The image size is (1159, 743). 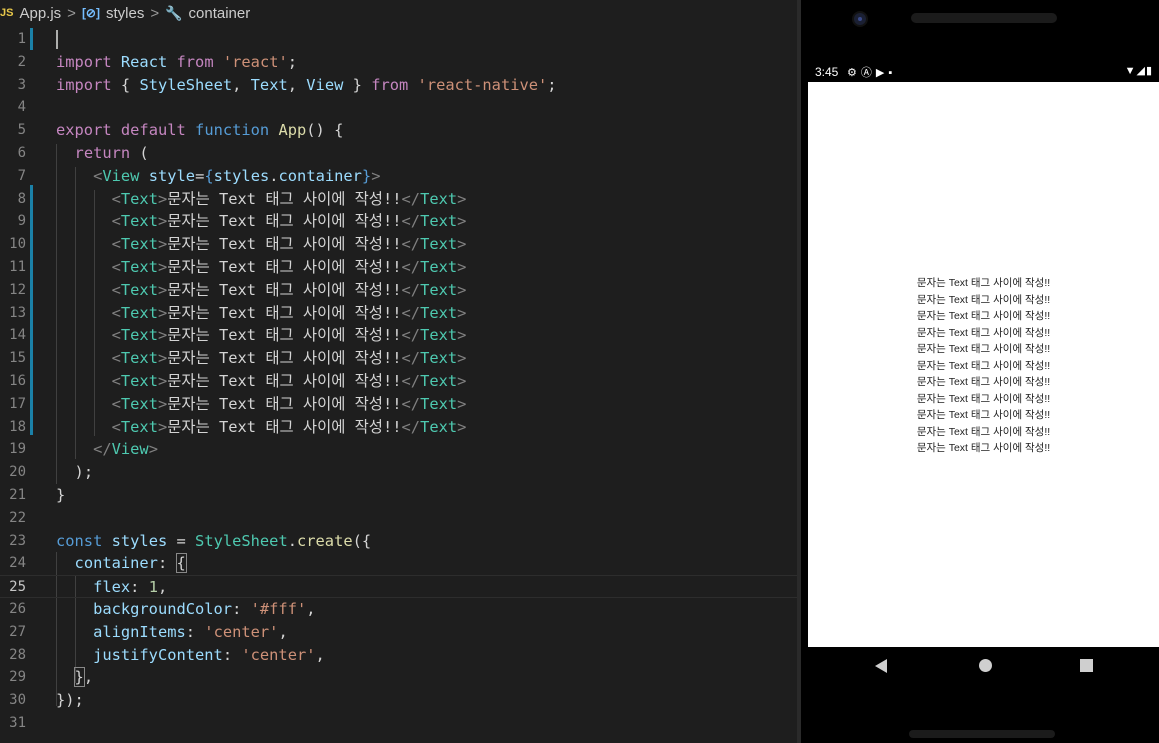 I want to click on code-line: 28 justifyContent: 'center',, so click(x=398, y=655).